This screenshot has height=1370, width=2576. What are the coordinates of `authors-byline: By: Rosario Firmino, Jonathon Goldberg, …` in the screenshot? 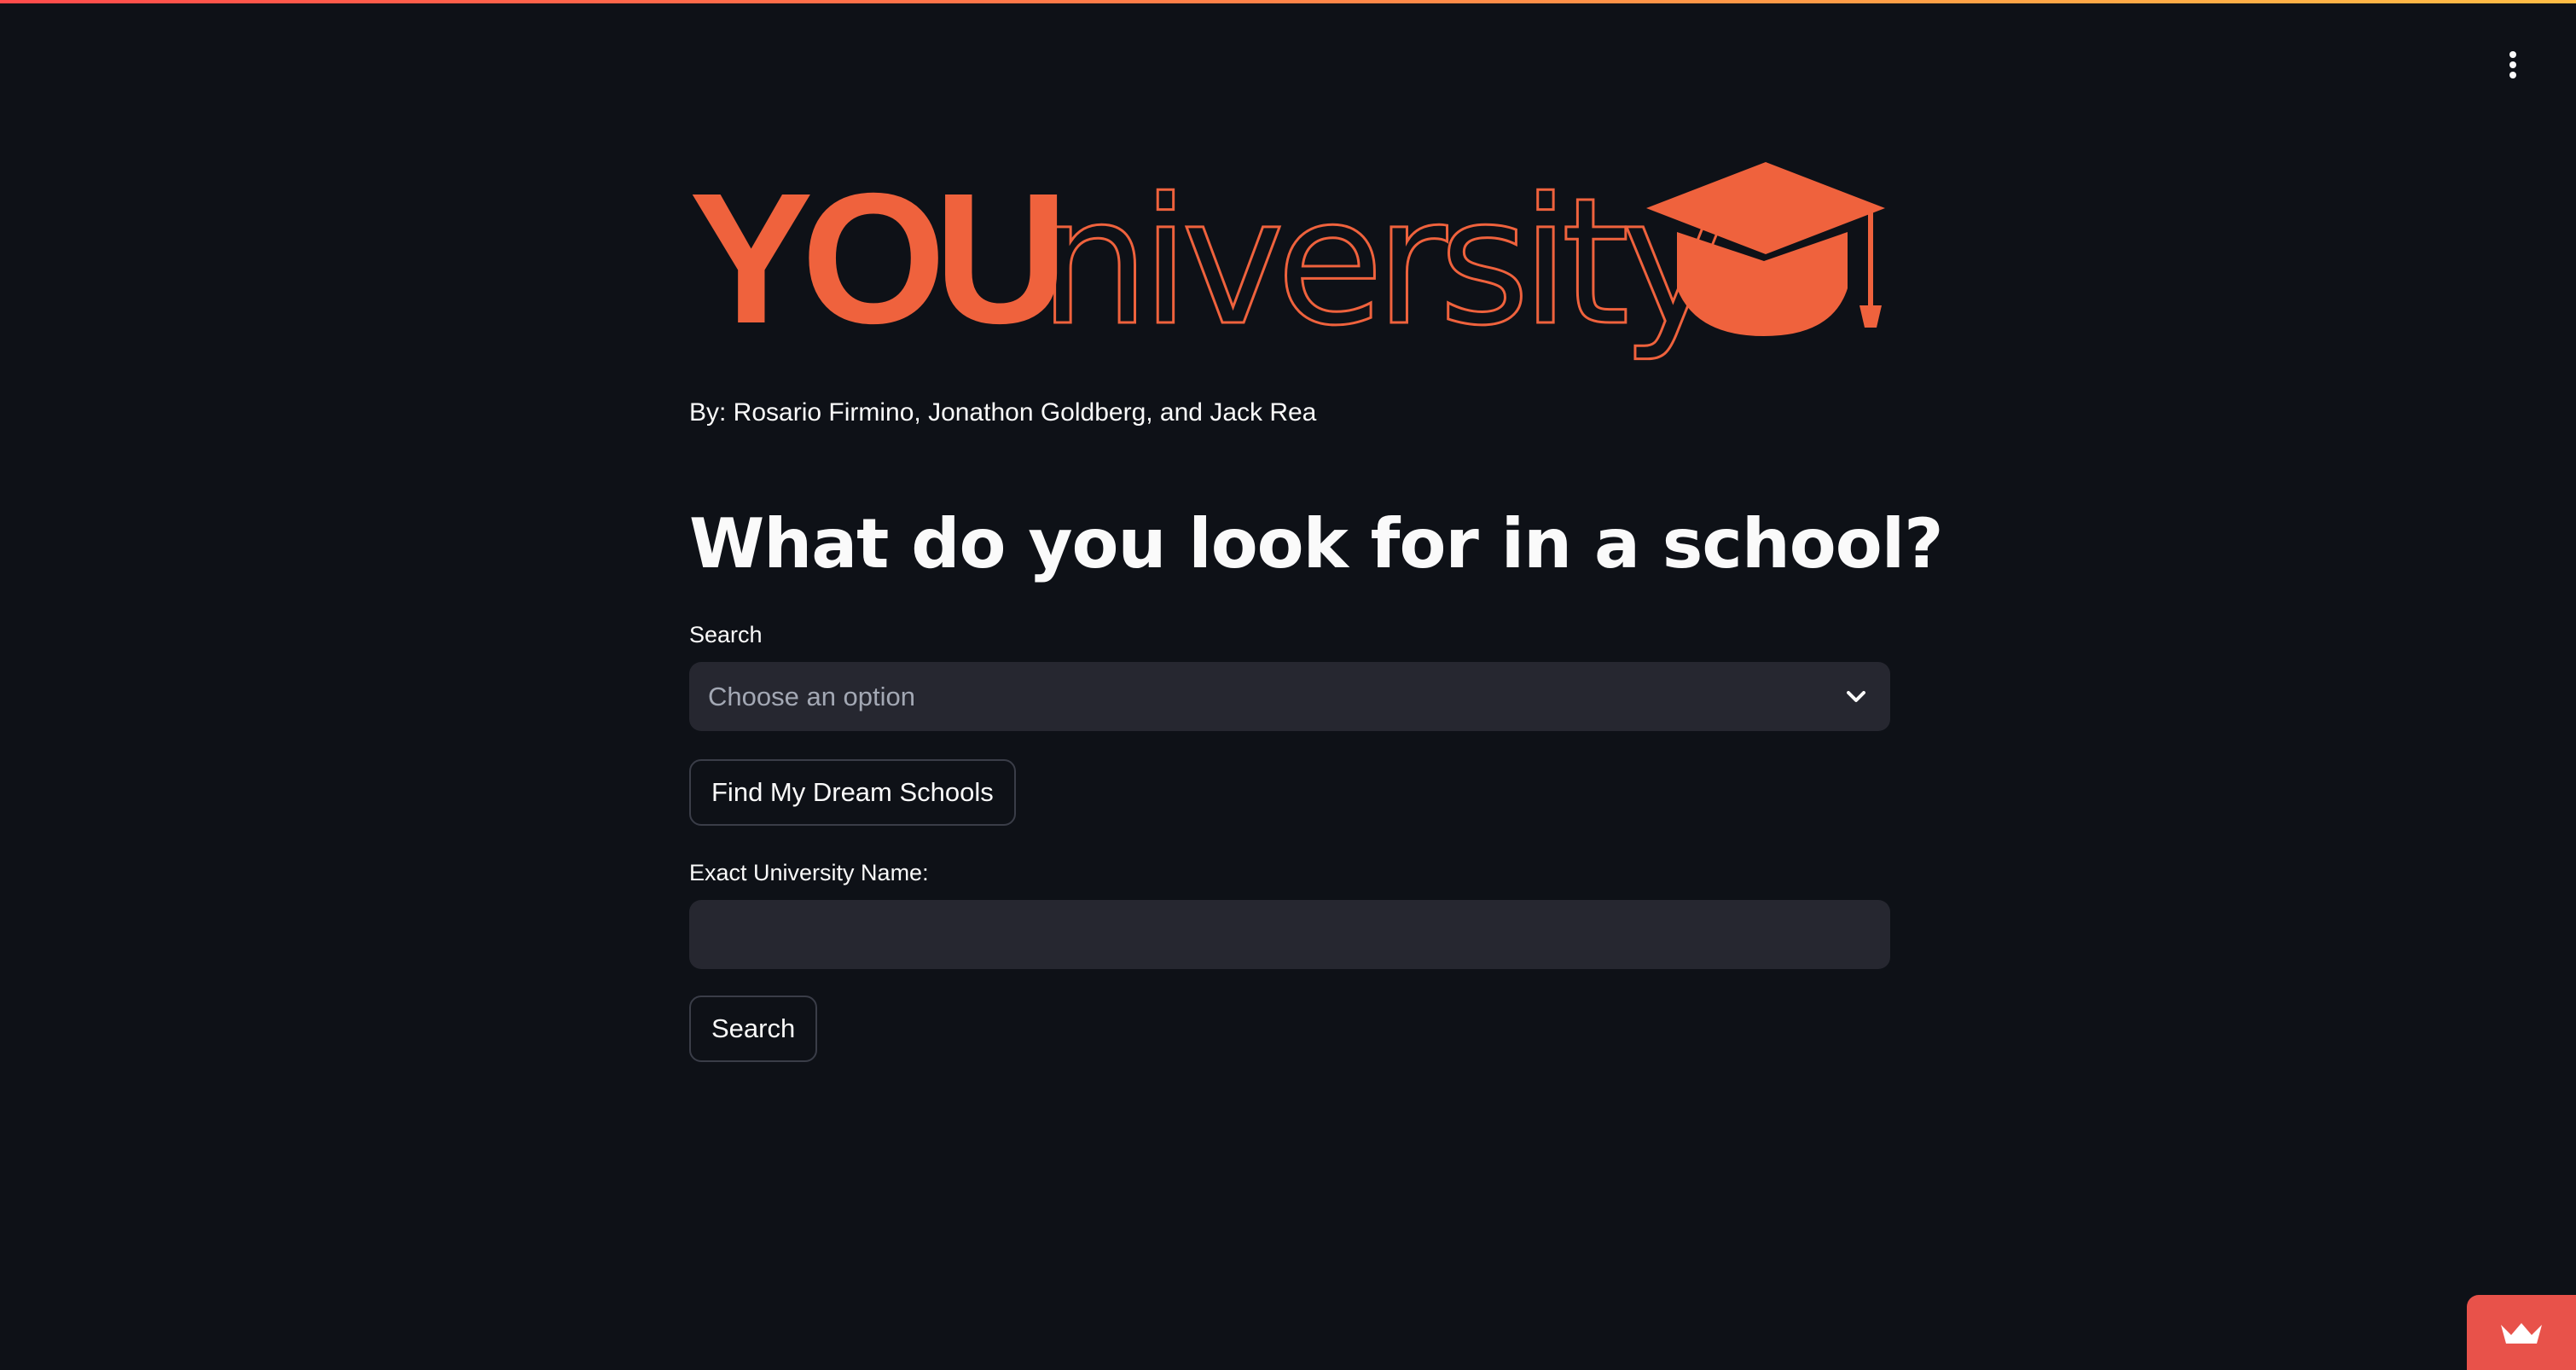 It's located at (1003, 412).